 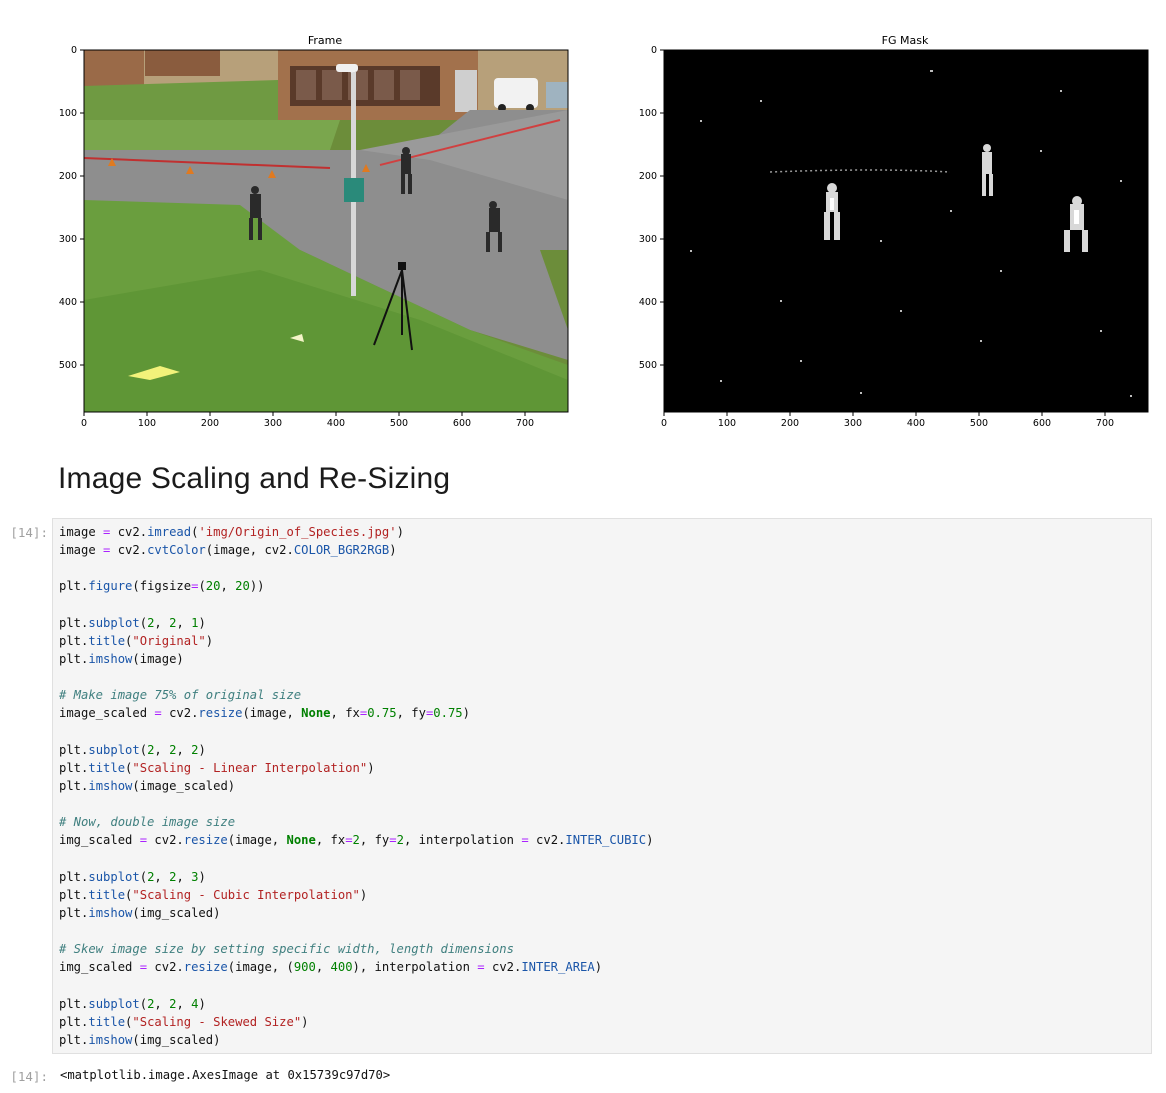 What do you see at coordinates (648, 239) in the screenshot?
I see `fg-mask-y-tick-label: 300` at bounding box center [648, 239].